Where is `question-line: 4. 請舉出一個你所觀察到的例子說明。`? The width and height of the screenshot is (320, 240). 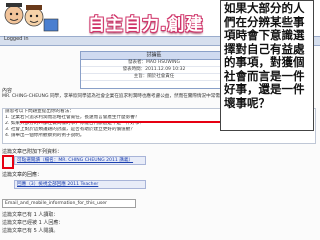 question-line: 4. 請舉出一個你所觀察到的例子說明。 is located at coordinates (45, 135).